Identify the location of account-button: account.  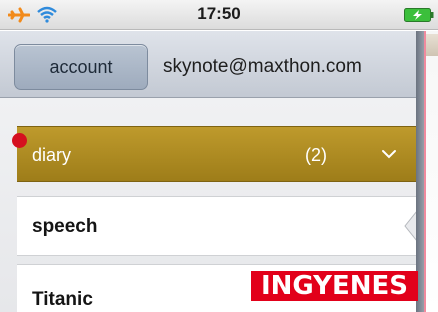
(81, 67).